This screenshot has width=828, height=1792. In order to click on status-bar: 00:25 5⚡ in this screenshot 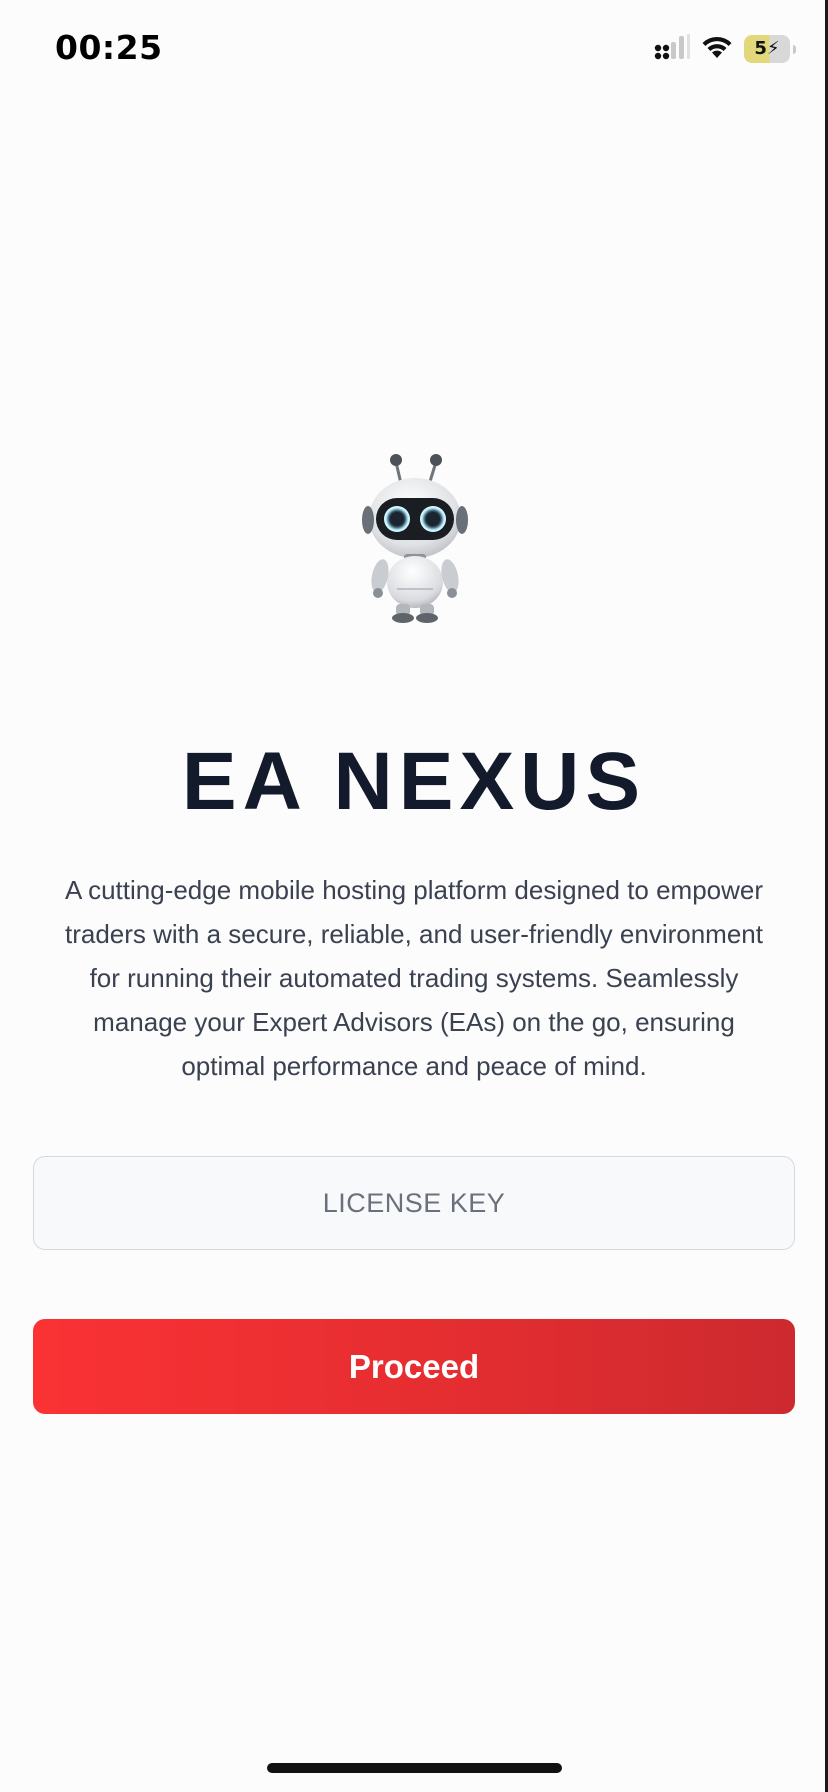, I will do `click(414, 50)`.